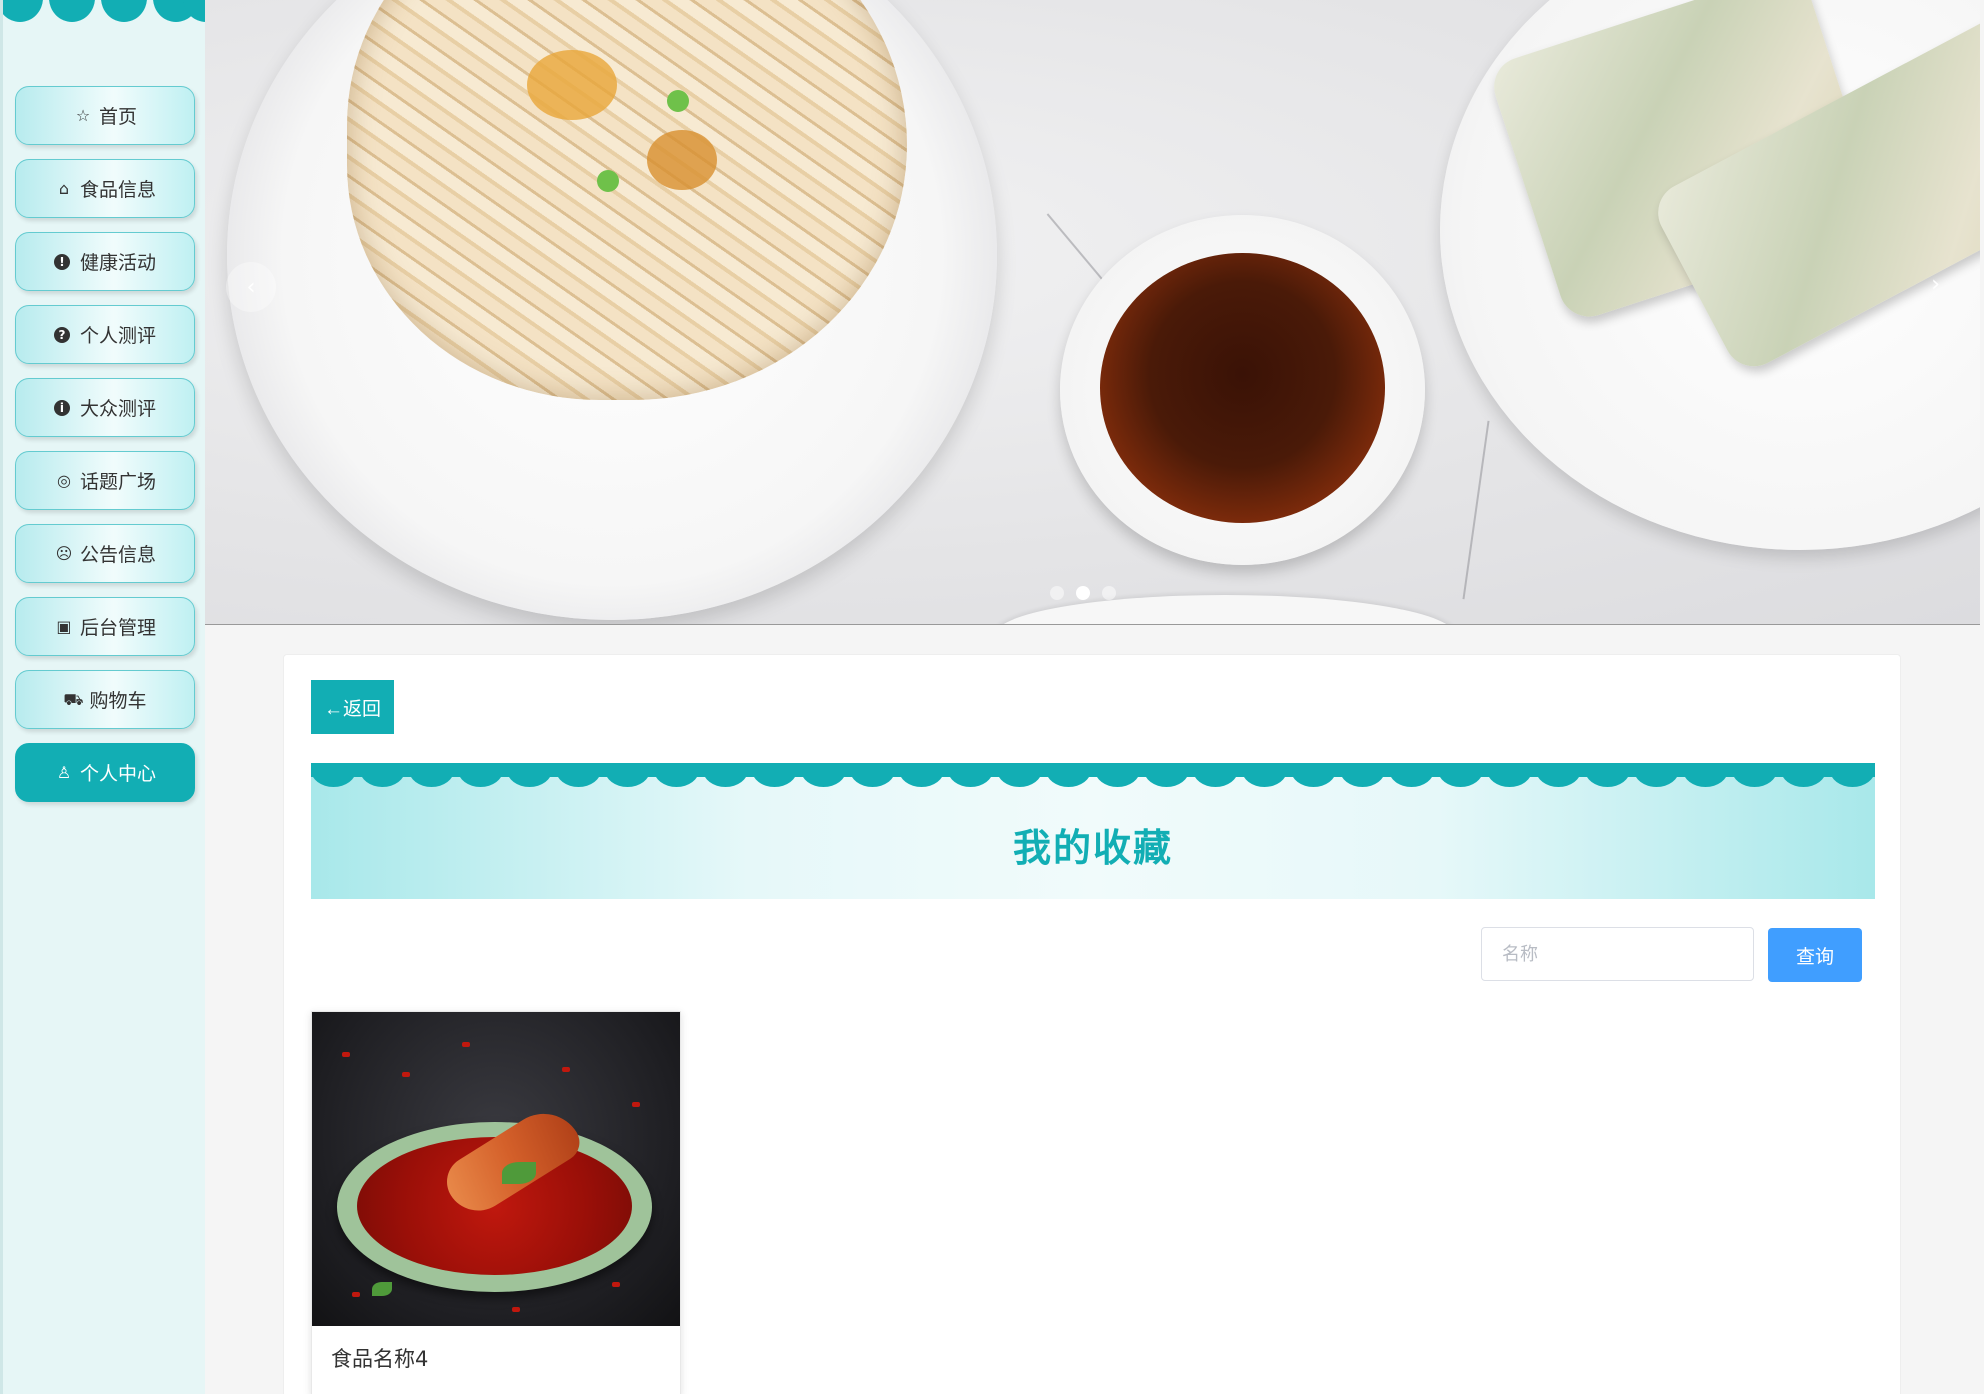 The image size is (1984, 1394). I want to click on title-banner: 我的收藏, so click(1093, 831).